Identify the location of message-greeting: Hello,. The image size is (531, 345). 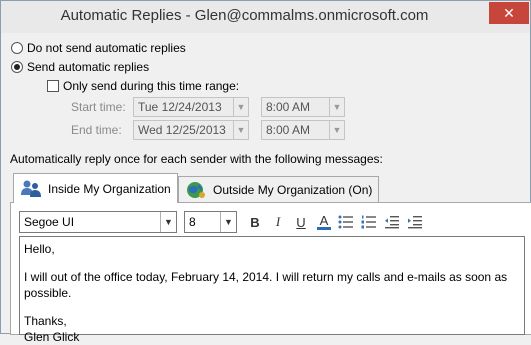
(39, 249).